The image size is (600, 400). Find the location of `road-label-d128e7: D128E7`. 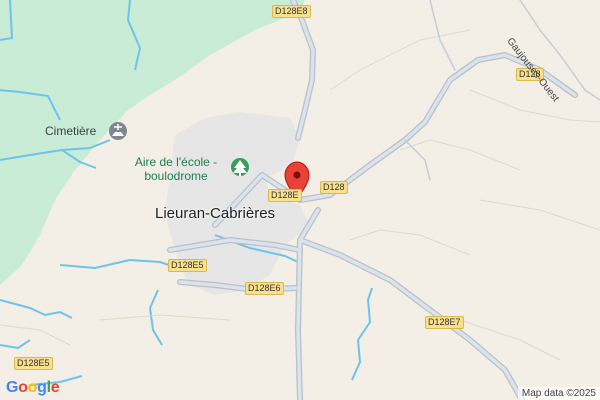

road-label-d128e7: D128E7 is located at coordinates (444, 322).